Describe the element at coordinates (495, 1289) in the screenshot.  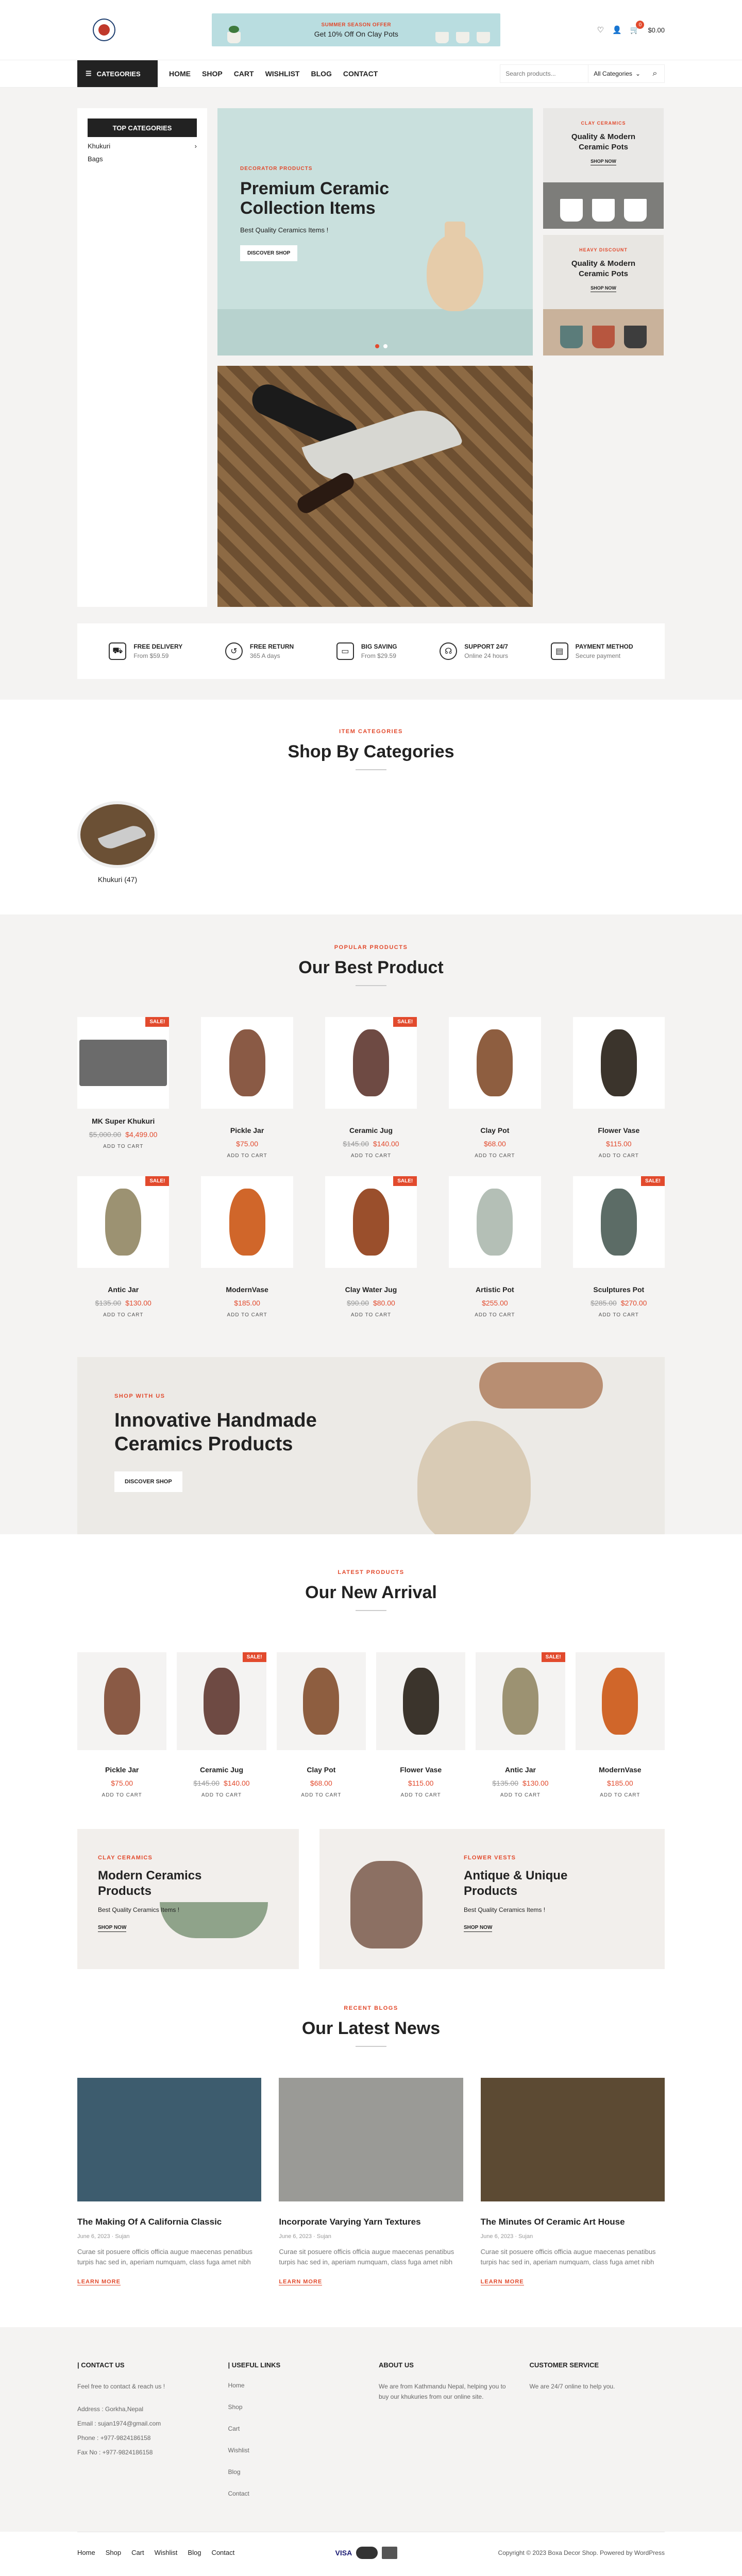
I see `product-name: Artistic Pot` at that location.